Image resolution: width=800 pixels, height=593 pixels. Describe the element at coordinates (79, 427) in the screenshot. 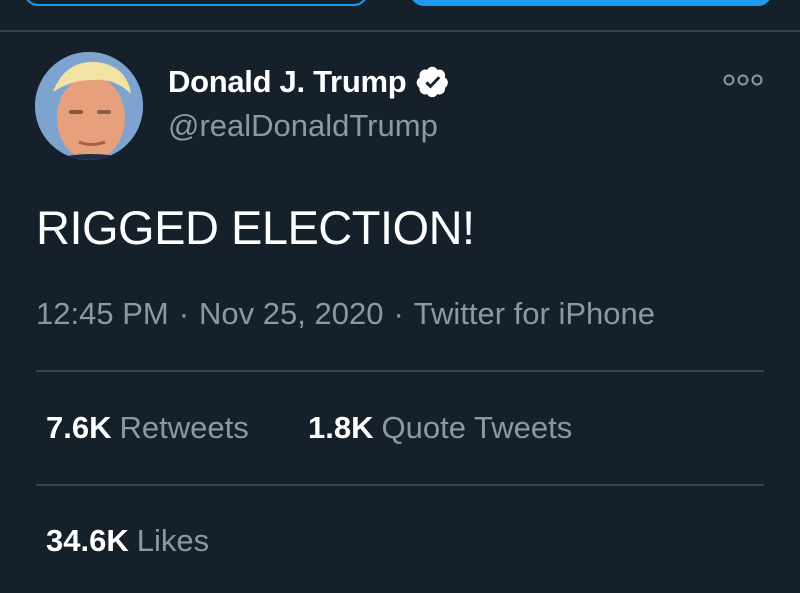

I see `retweets-count: 7.6K` at that location.